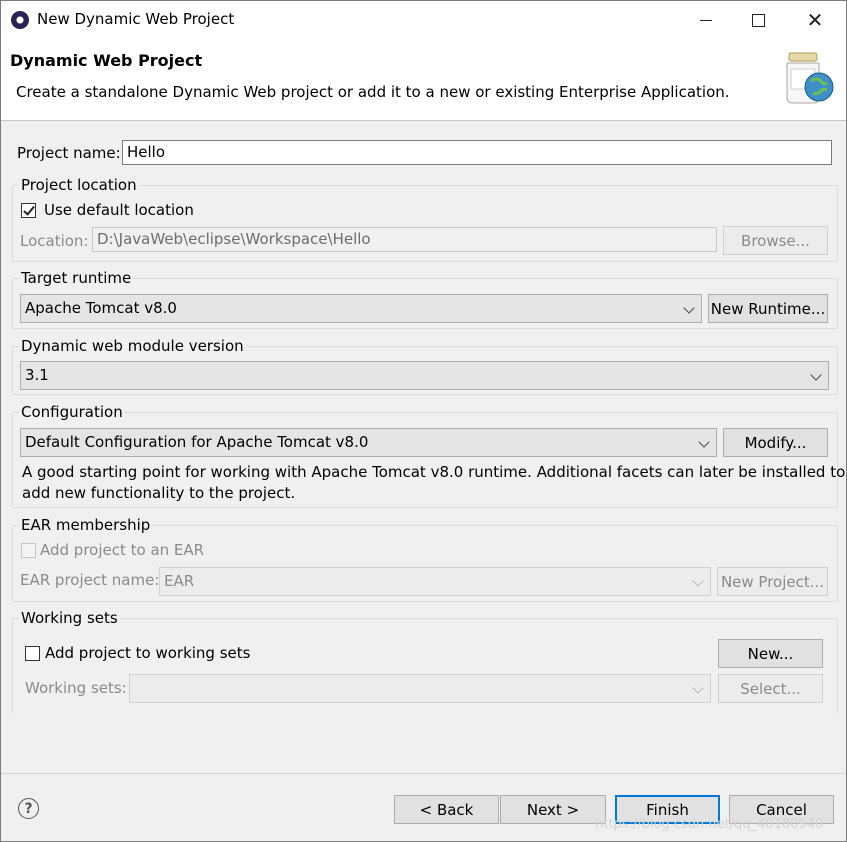  What do you see at coordinates (423, 20) in the screenshot?
I see `title-bar: New Dynamic Web Project ✕` at bounding box center [423, 20].